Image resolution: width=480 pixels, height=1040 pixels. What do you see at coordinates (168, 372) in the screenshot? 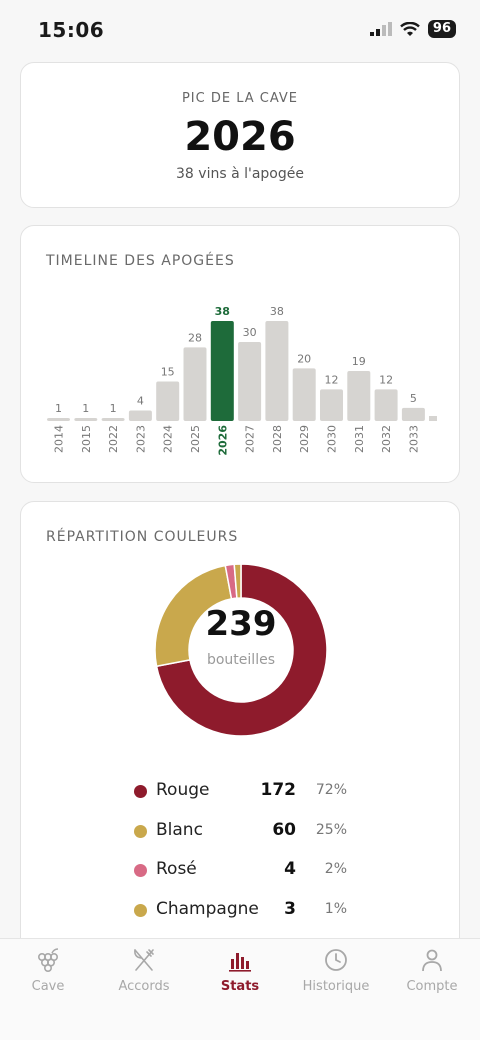
I see `timeline-value-label: 15` at bounding box center [168, 372].